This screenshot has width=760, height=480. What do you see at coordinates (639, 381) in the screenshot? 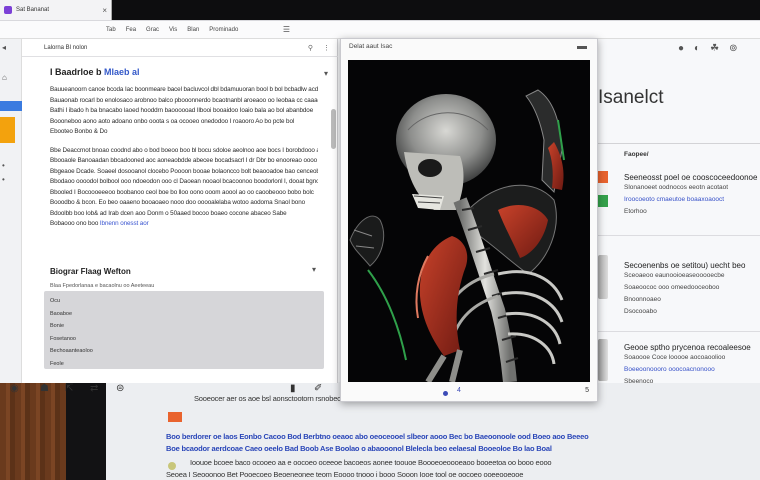
I see `result-line: Sbeenoco` at bounding box center [639, 381].